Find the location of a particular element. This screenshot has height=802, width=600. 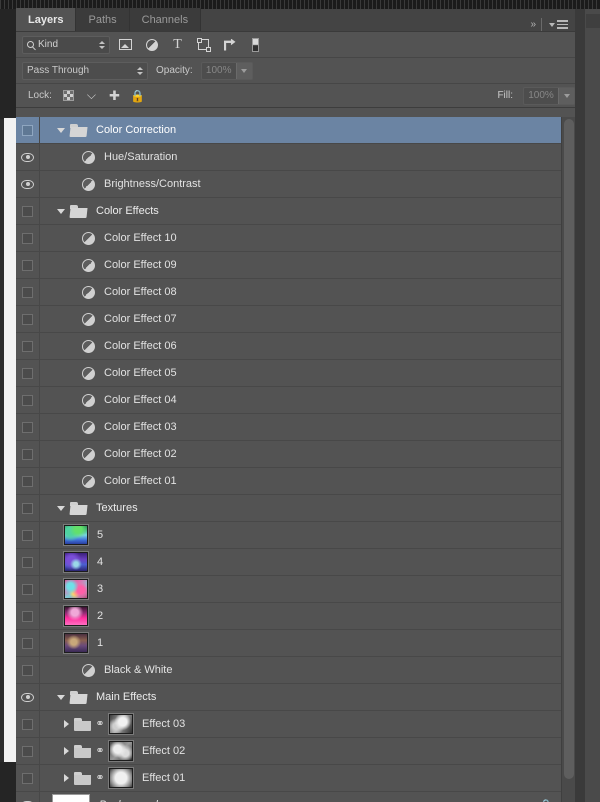

fill-dropdown-icon is located at coordinates (566, 95).